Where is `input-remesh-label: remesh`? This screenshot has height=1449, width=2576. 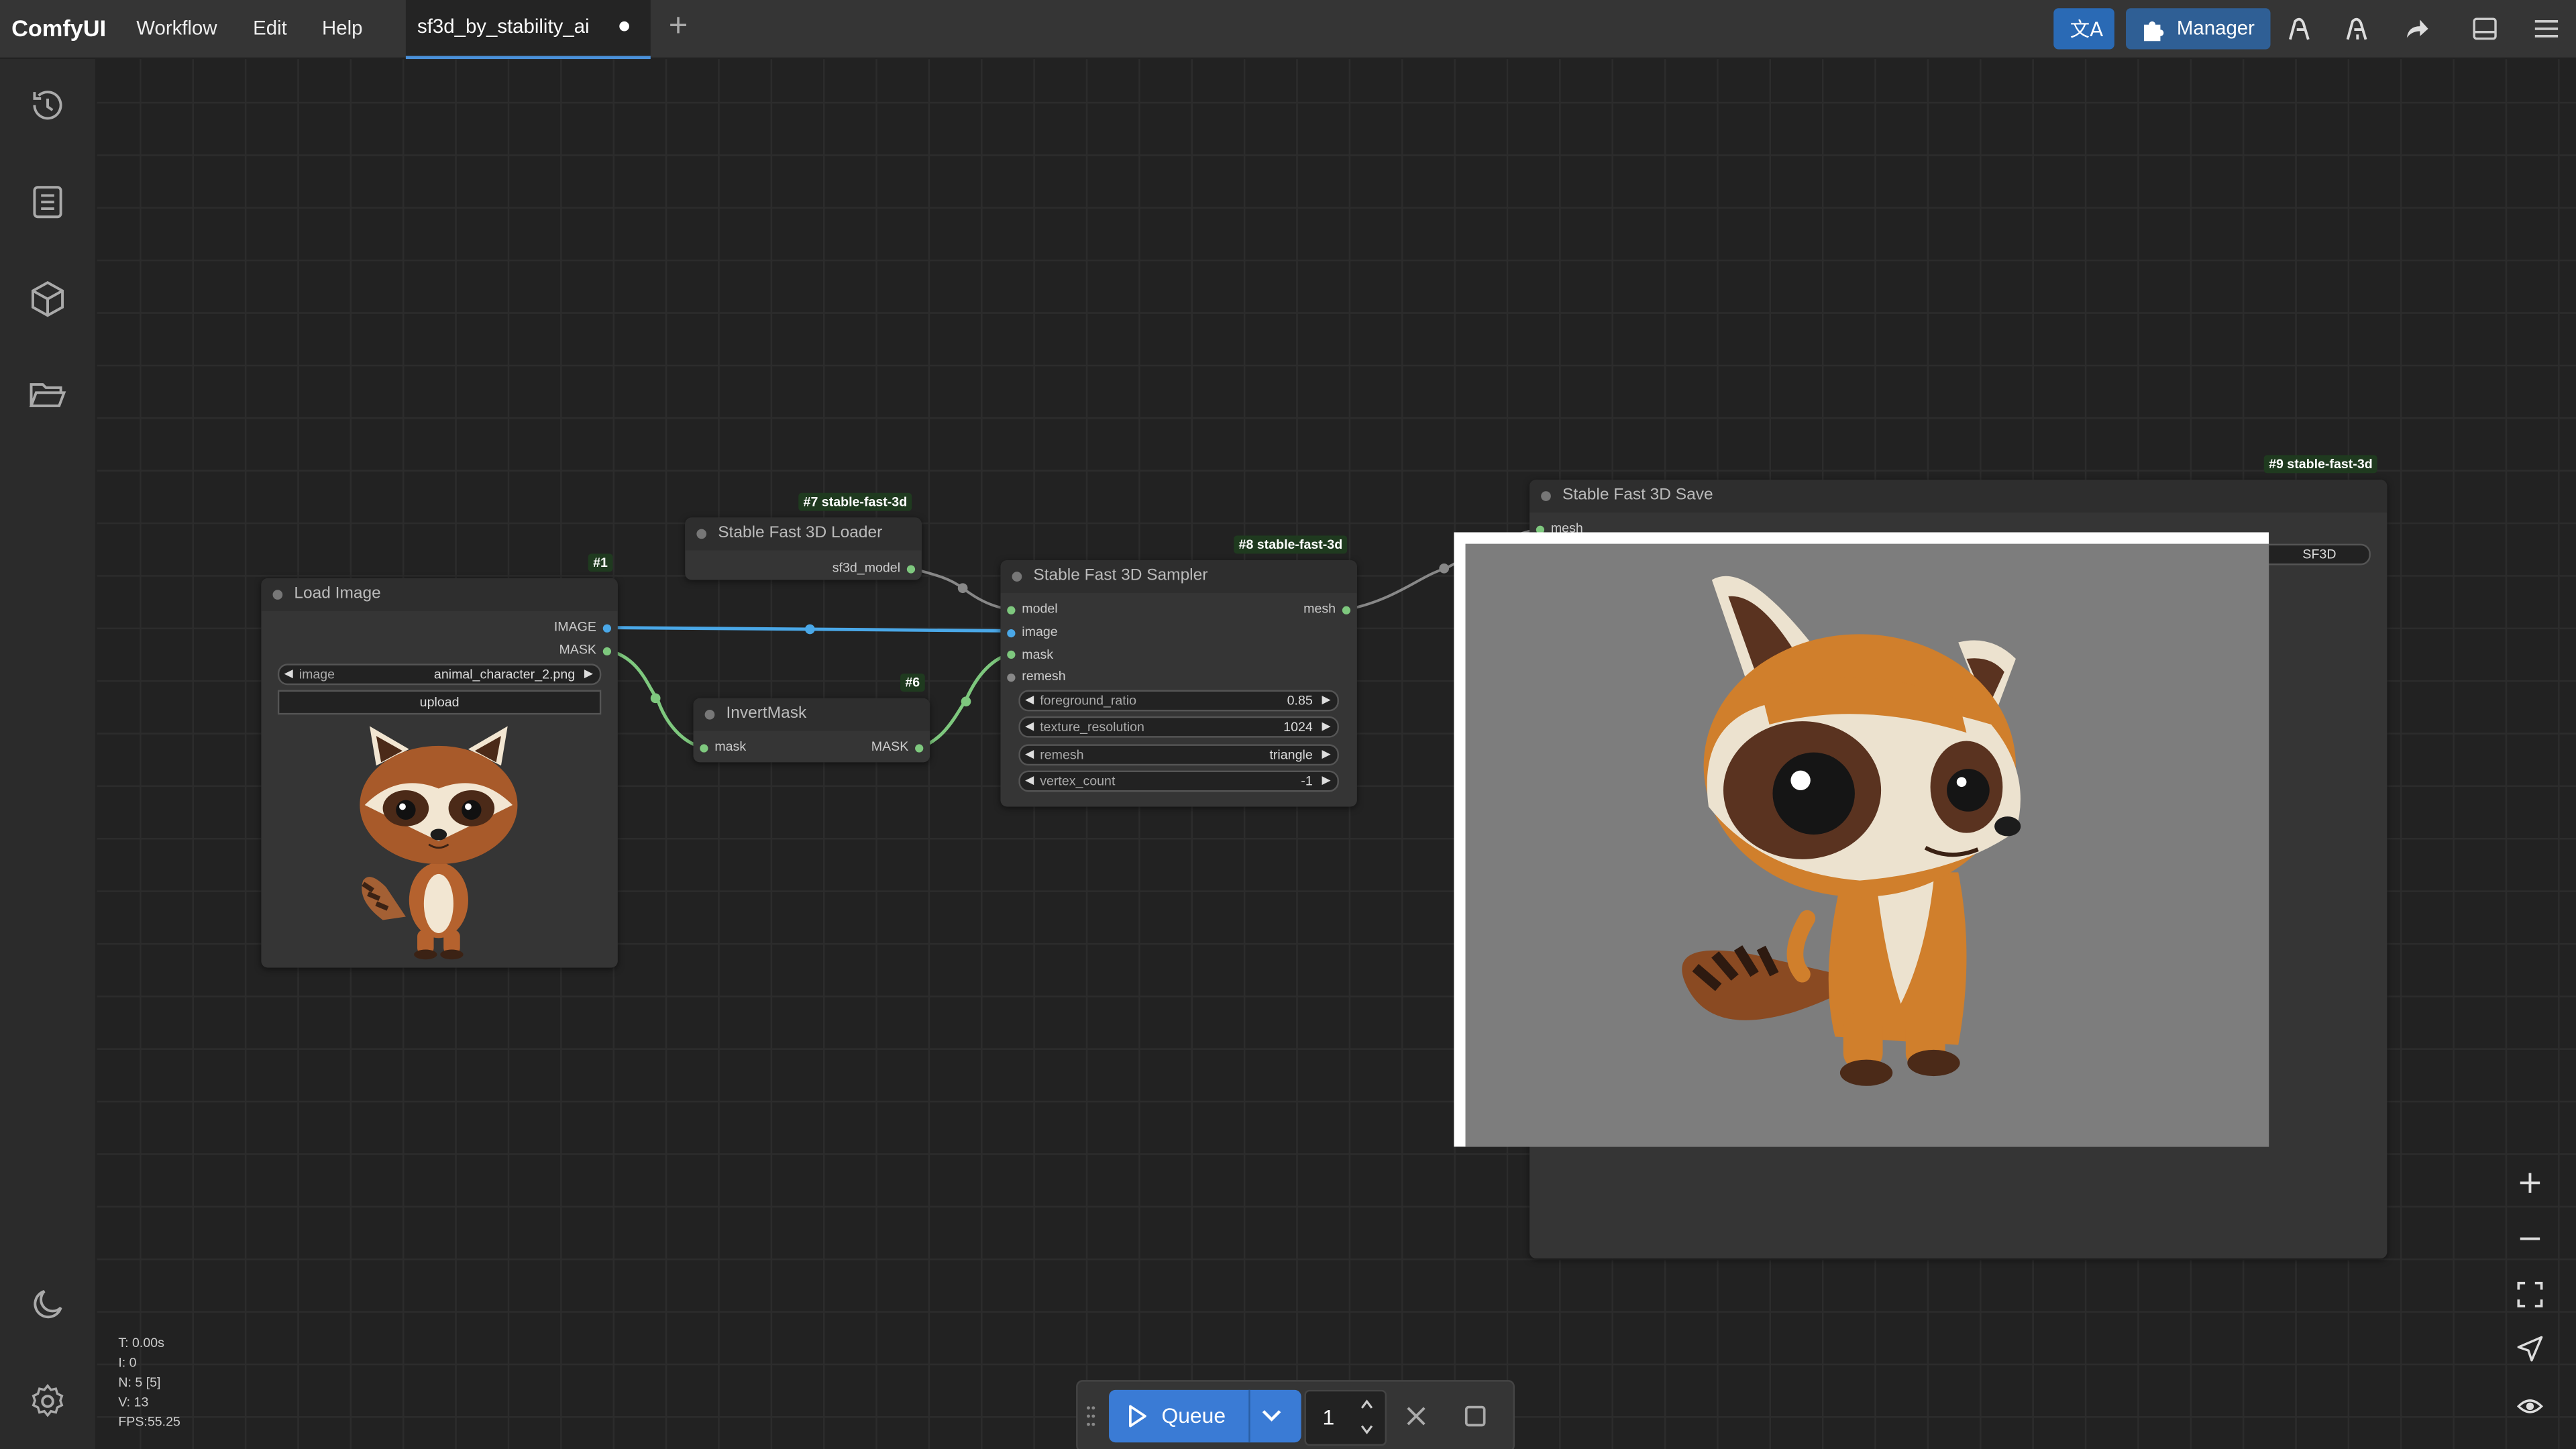
input-remesh-label: remesh is located at coordinates (1044, 676).